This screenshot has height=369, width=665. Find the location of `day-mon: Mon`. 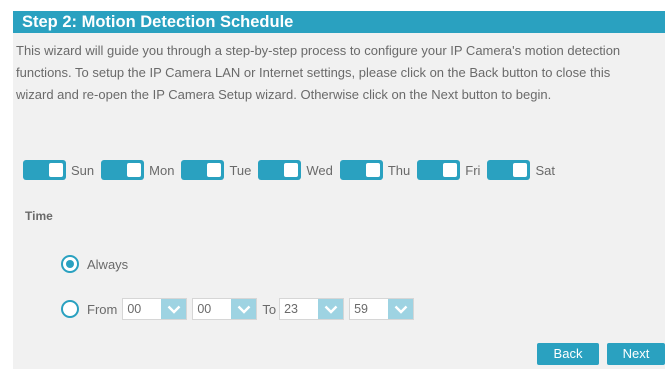

day-mon: Mon is located at coordinates (137, 170).